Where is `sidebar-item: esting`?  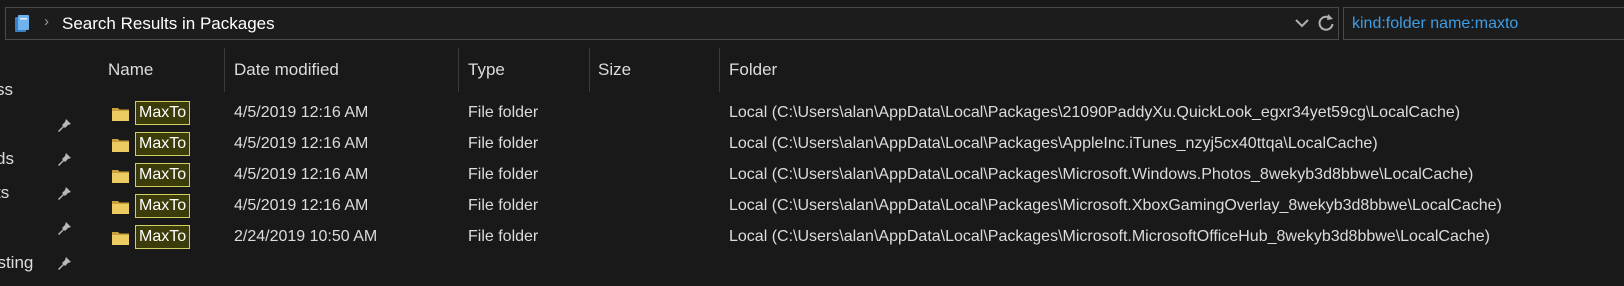 sidebar-item: esting is located at coordinates (40, 264).